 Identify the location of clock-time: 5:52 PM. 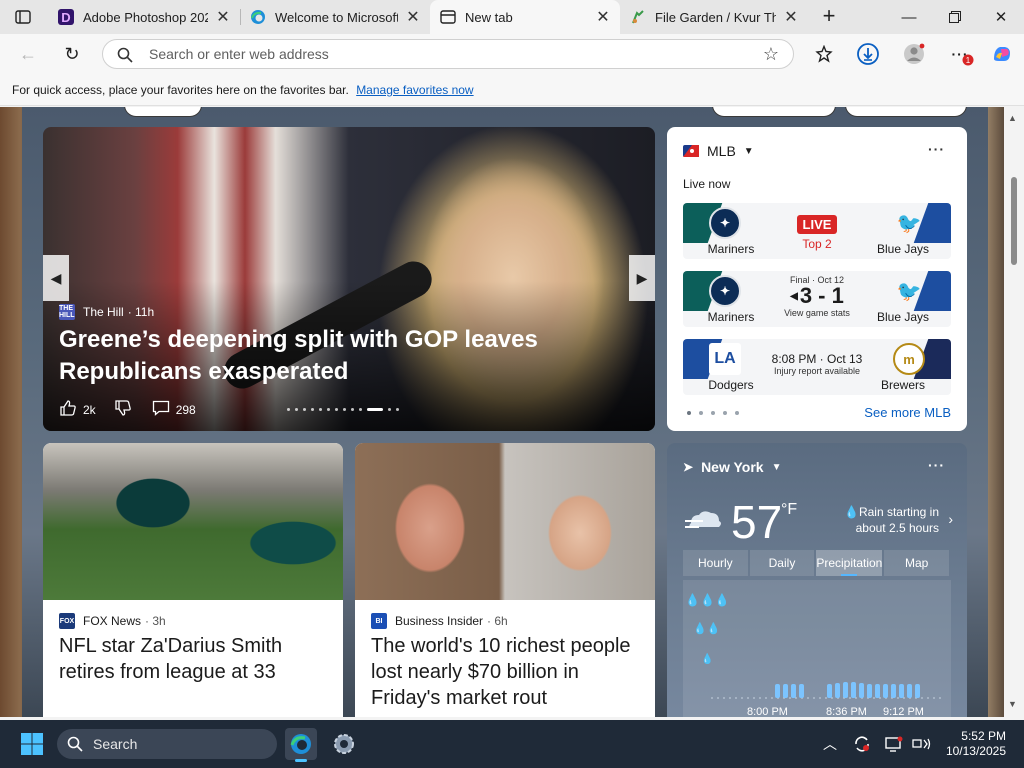
(983, 736).